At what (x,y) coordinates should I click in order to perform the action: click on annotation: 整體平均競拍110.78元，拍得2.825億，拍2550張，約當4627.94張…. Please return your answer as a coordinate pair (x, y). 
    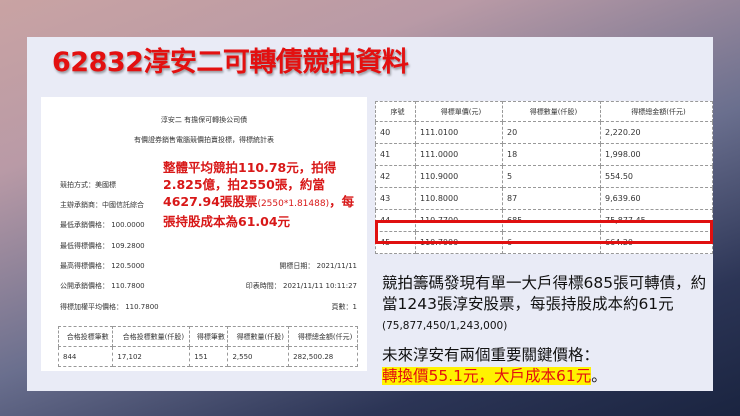
    Looking at the image, I should click on (263, 194).